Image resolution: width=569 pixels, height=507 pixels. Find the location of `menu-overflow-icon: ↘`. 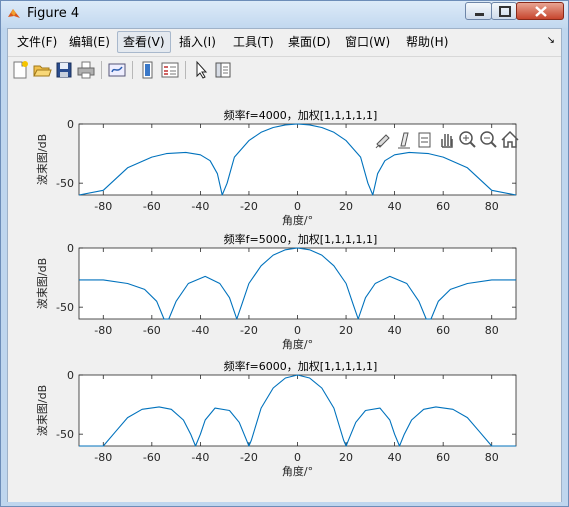

menu-overflow-icon: ↘ is located at coordinates (551, 40).